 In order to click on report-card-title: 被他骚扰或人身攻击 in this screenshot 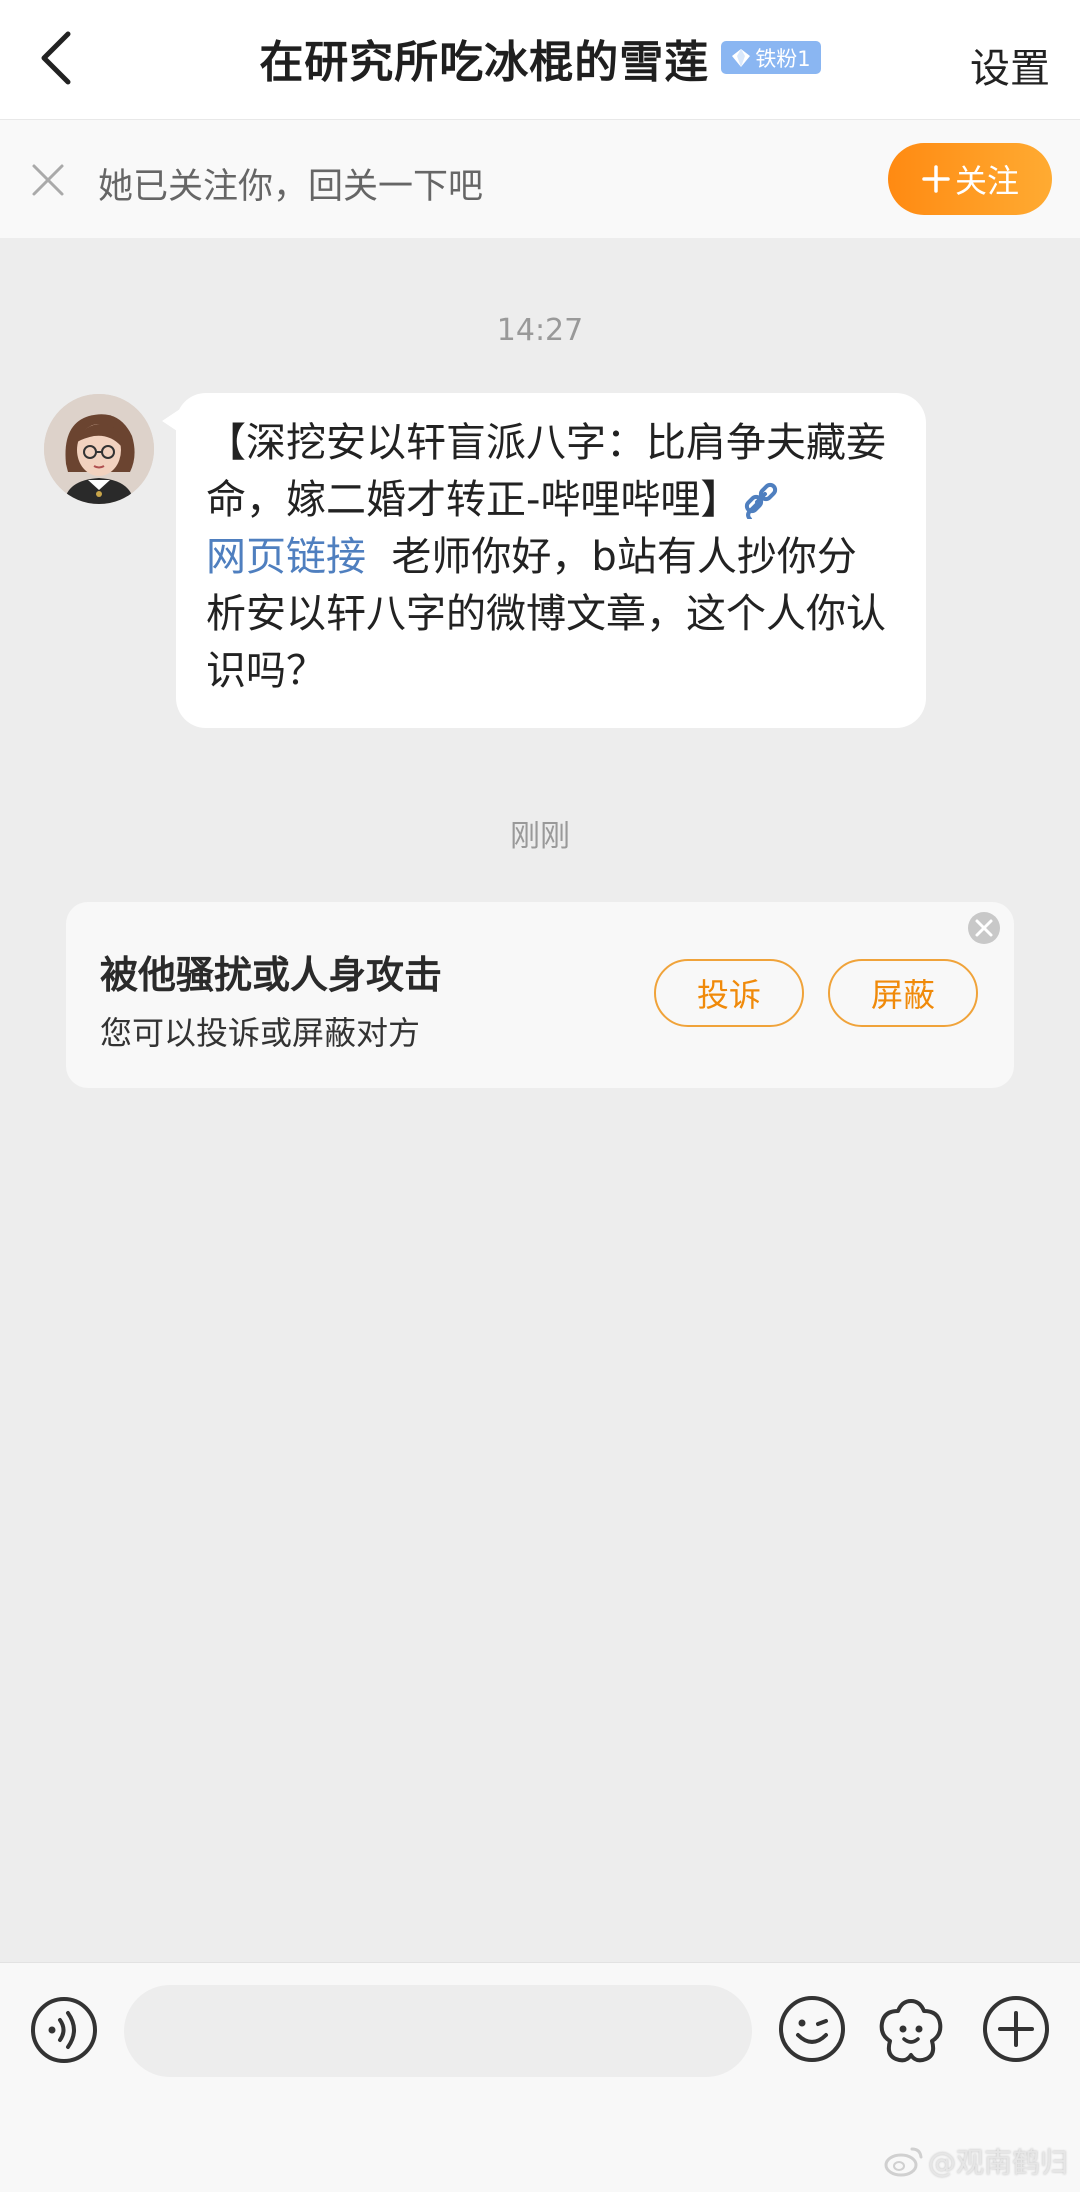, I will do `click(271, 975)`.